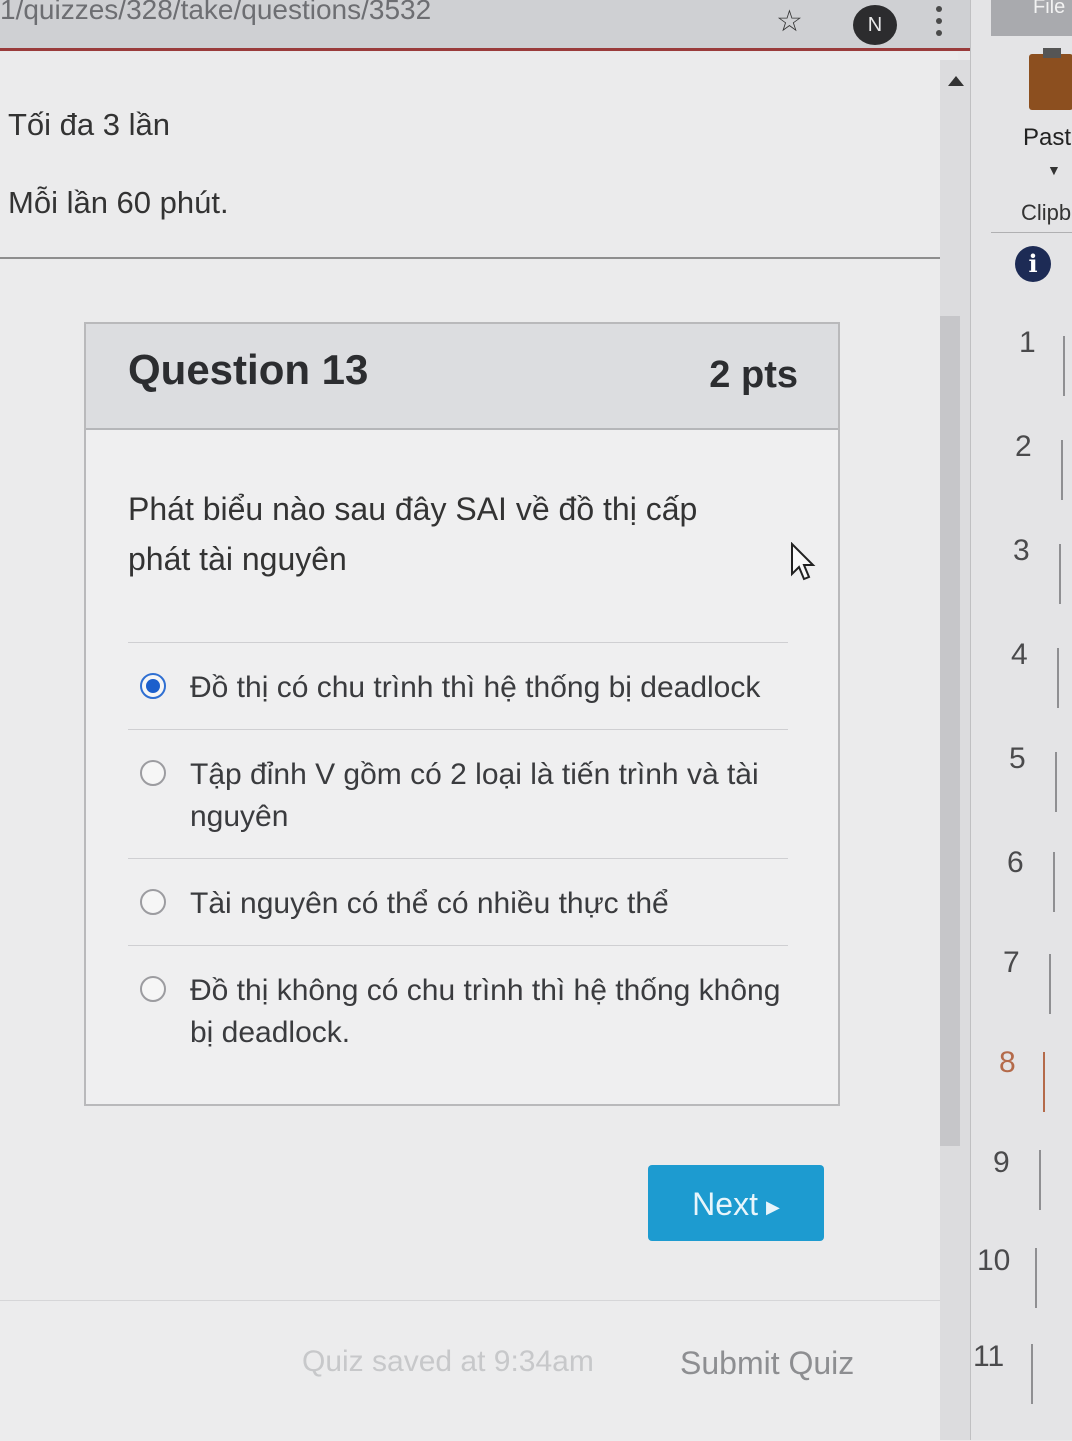  I want to click on address-bar: 1/quizzes/328/take/questions/3532, so click(215, 13).